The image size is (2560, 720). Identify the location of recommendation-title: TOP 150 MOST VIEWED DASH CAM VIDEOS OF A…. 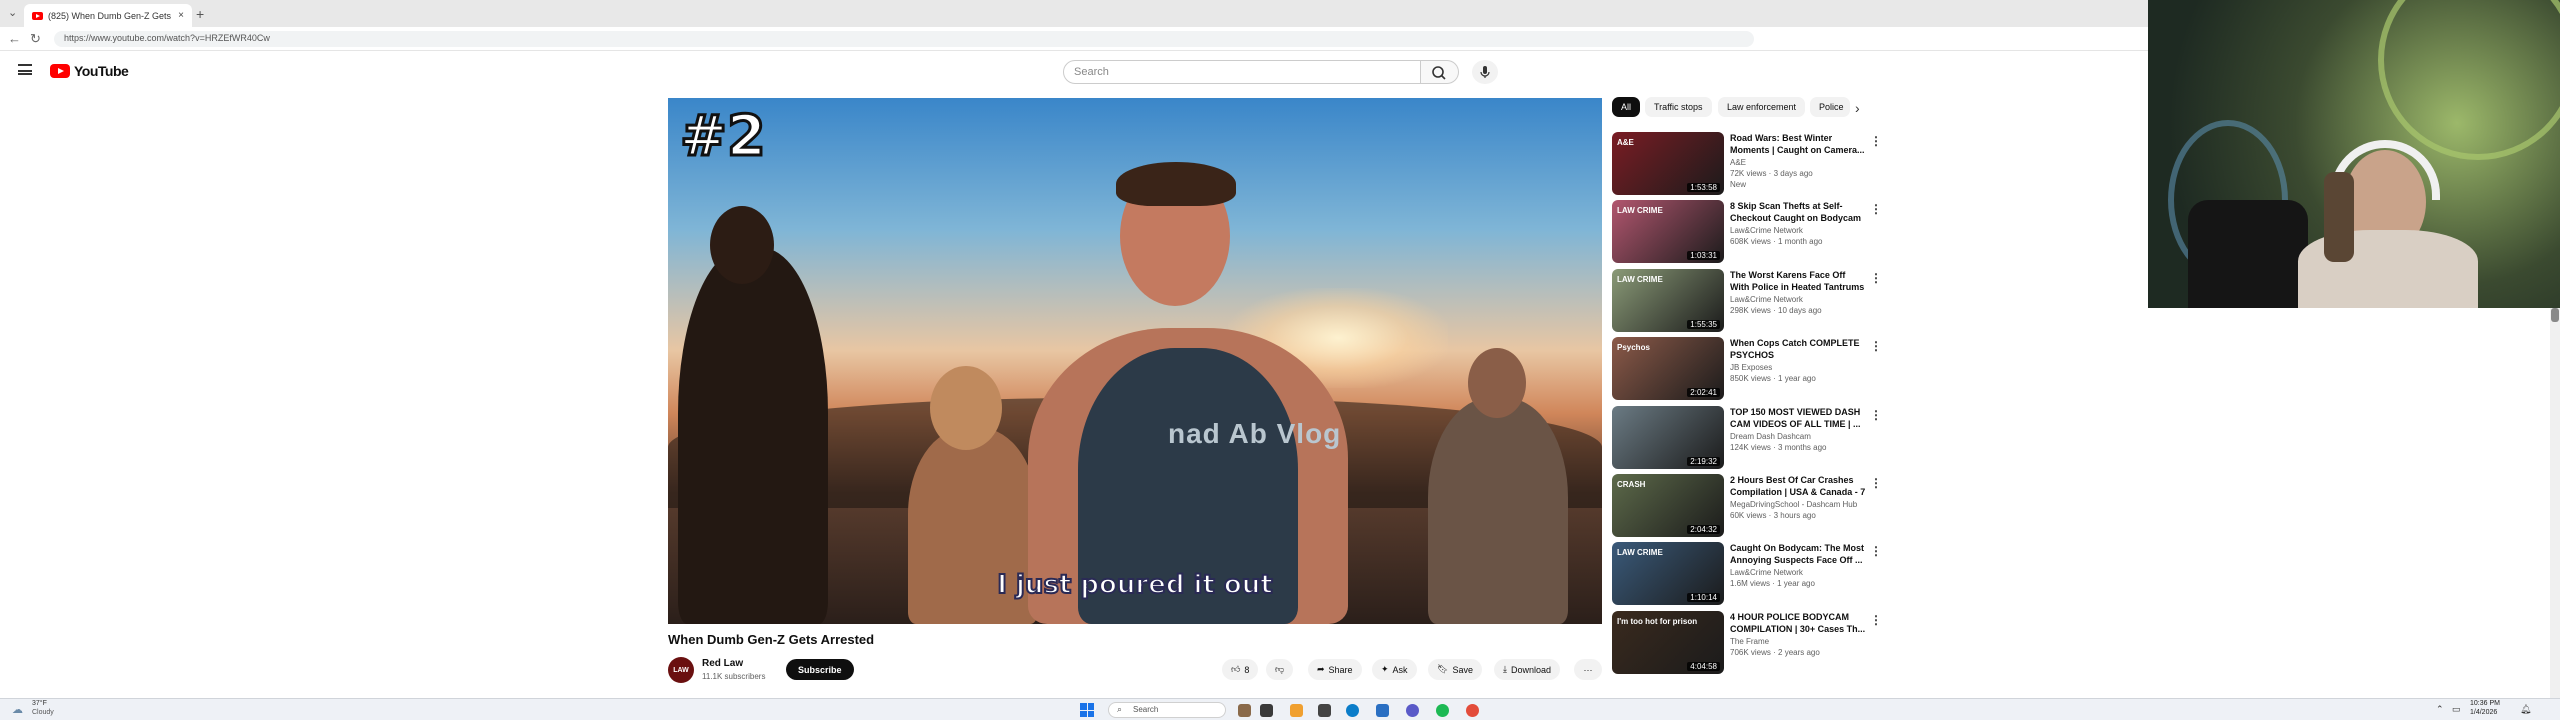
(1798, 418).